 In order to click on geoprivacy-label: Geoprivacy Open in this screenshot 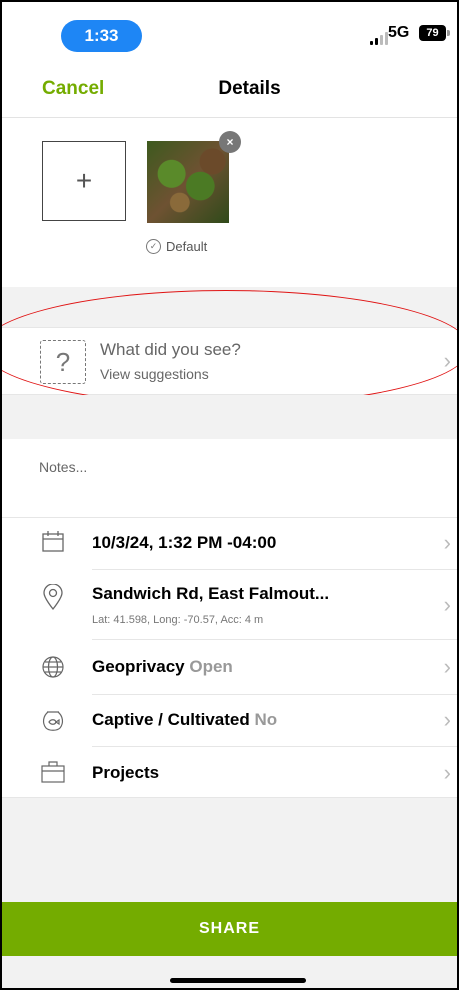, I will do `click(162, 667)`.